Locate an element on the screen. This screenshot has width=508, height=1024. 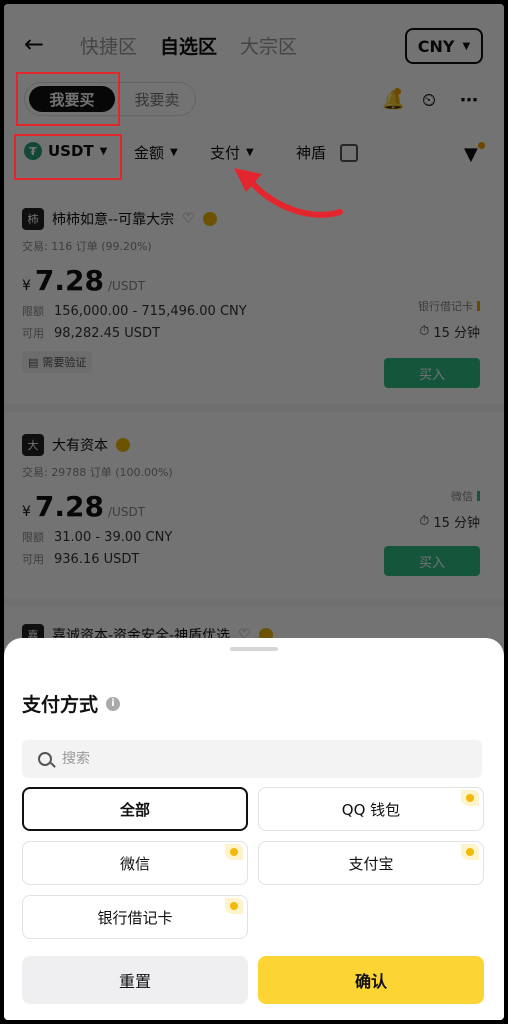
annotation-box-coin is located at coordinates (68, 157).